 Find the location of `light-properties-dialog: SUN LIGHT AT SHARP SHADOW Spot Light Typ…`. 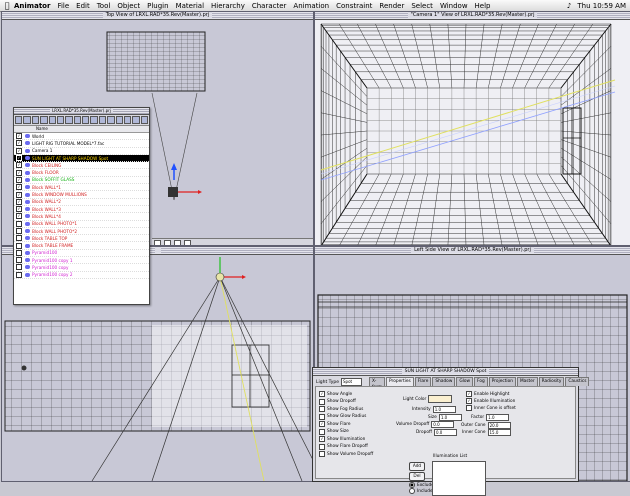

light-properties-dialog: SUN LIGHT AT SHARP SHADOW Spot Light Typ… is located at coordinates (451, 431).